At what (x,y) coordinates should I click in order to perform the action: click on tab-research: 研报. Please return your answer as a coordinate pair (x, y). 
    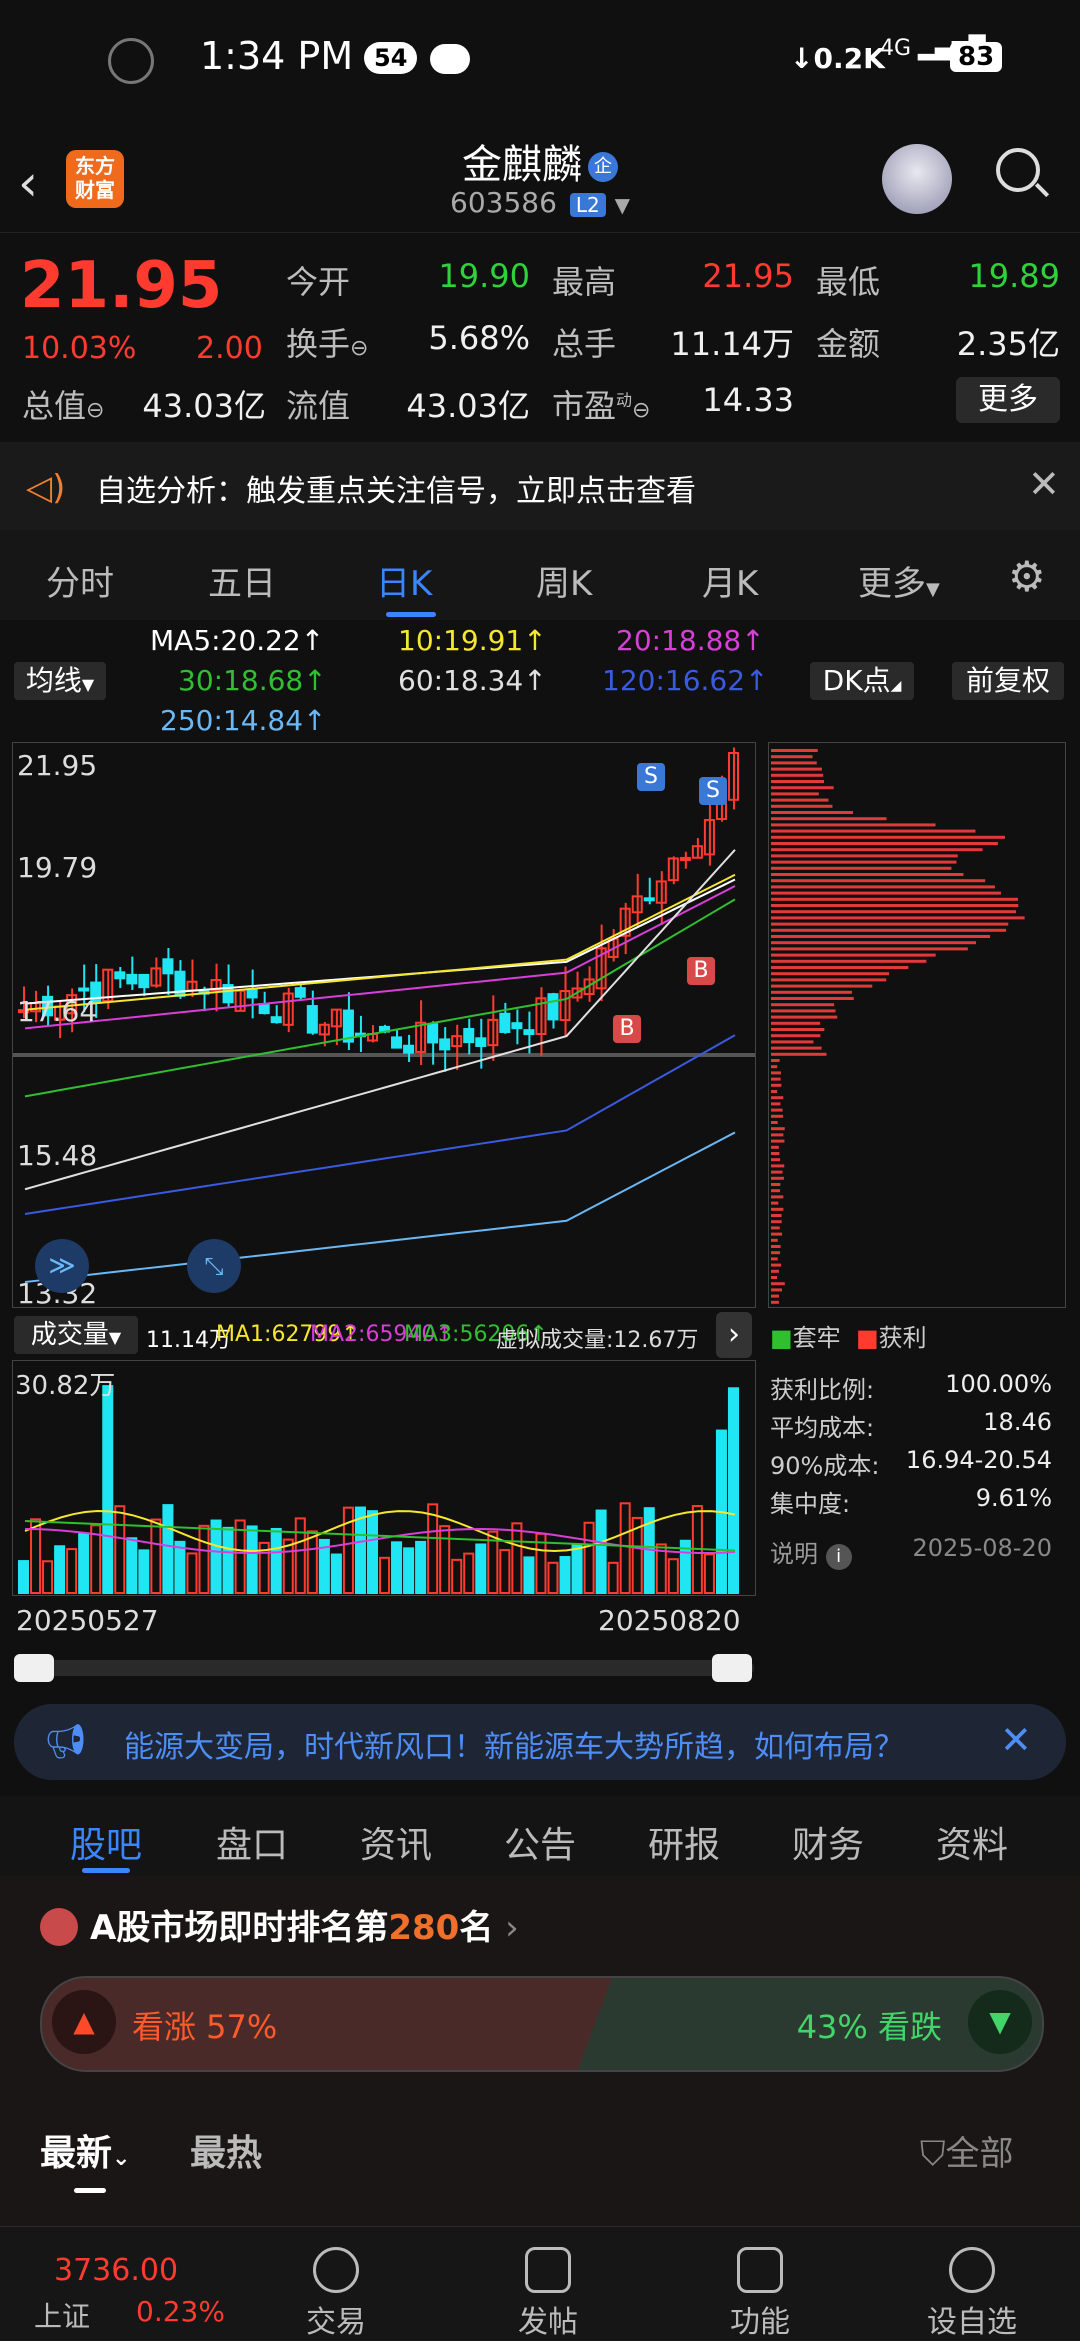
    Looking at the image, I should click on (684, 1842).